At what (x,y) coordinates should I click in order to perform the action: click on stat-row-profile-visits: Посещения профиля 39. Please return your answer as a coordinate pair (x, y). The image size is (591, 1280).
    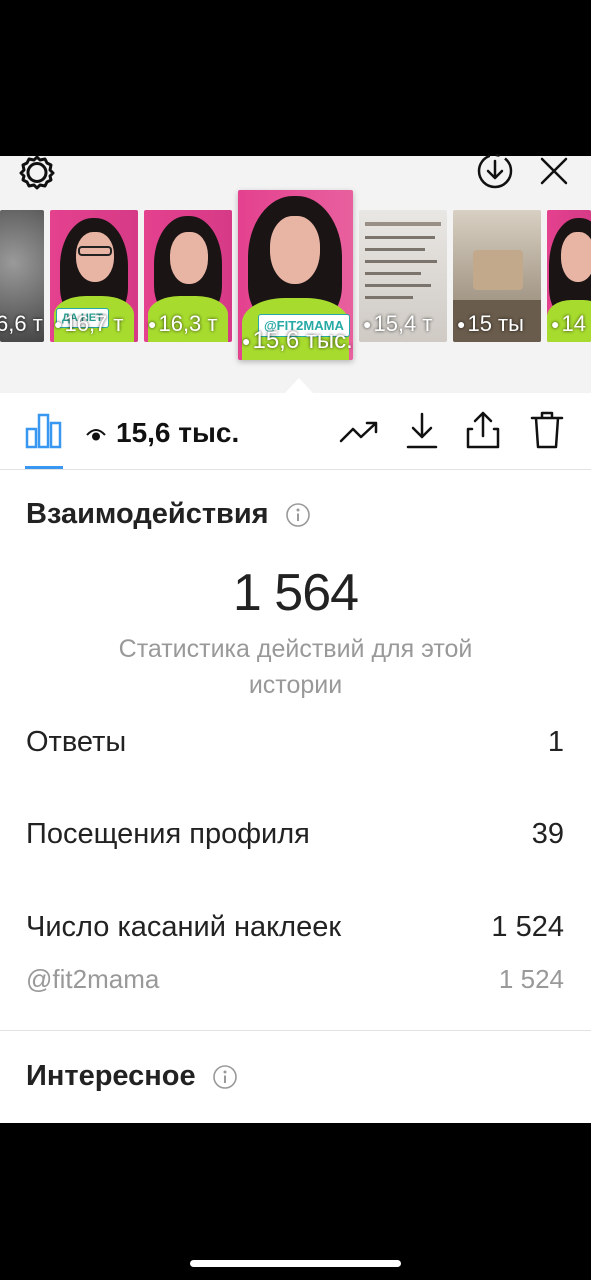
    Looking at the image, I should click on (295, 834).